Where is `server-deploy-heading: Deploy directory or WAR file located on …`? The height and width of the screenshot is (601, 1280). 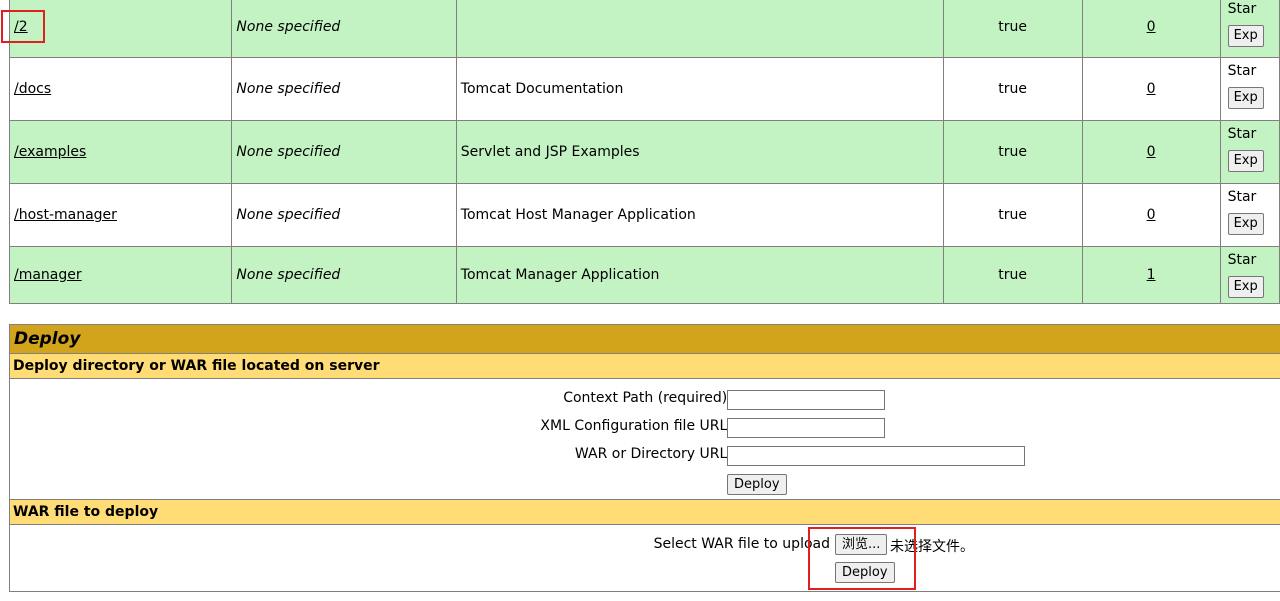 server-deploy-heading: Deploy directory or WAR file located on … is located at coordinates (645, 366).